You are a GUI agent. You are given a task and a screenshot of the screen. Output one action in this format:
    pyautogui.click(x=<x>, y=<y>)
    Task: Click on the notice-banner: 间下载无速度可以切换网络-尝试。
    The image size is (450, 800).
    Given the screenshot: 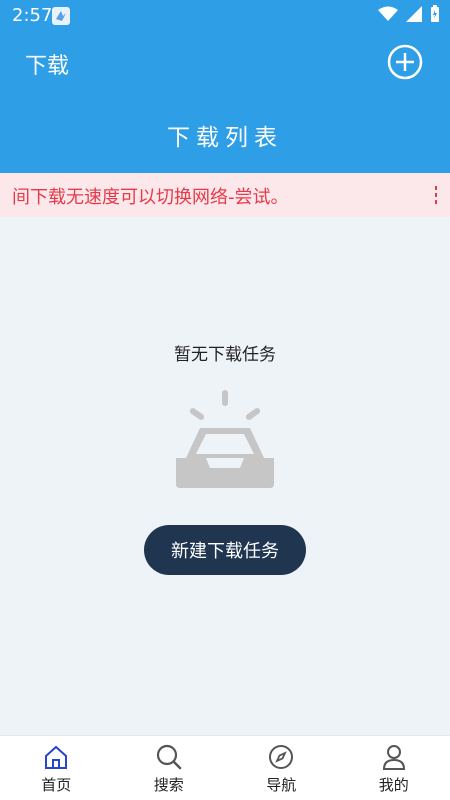 What is the action you would take?
    pyautogui.click(x=225, y=195)
    